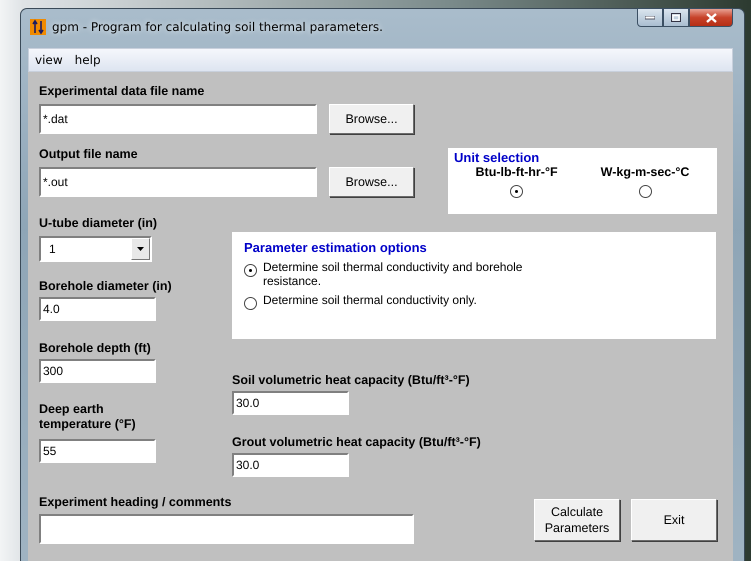 Image resolution: width=751 pixels, height=561 pixels. I want to click on panel-title: Parameter estimation options, so click(336, 247).